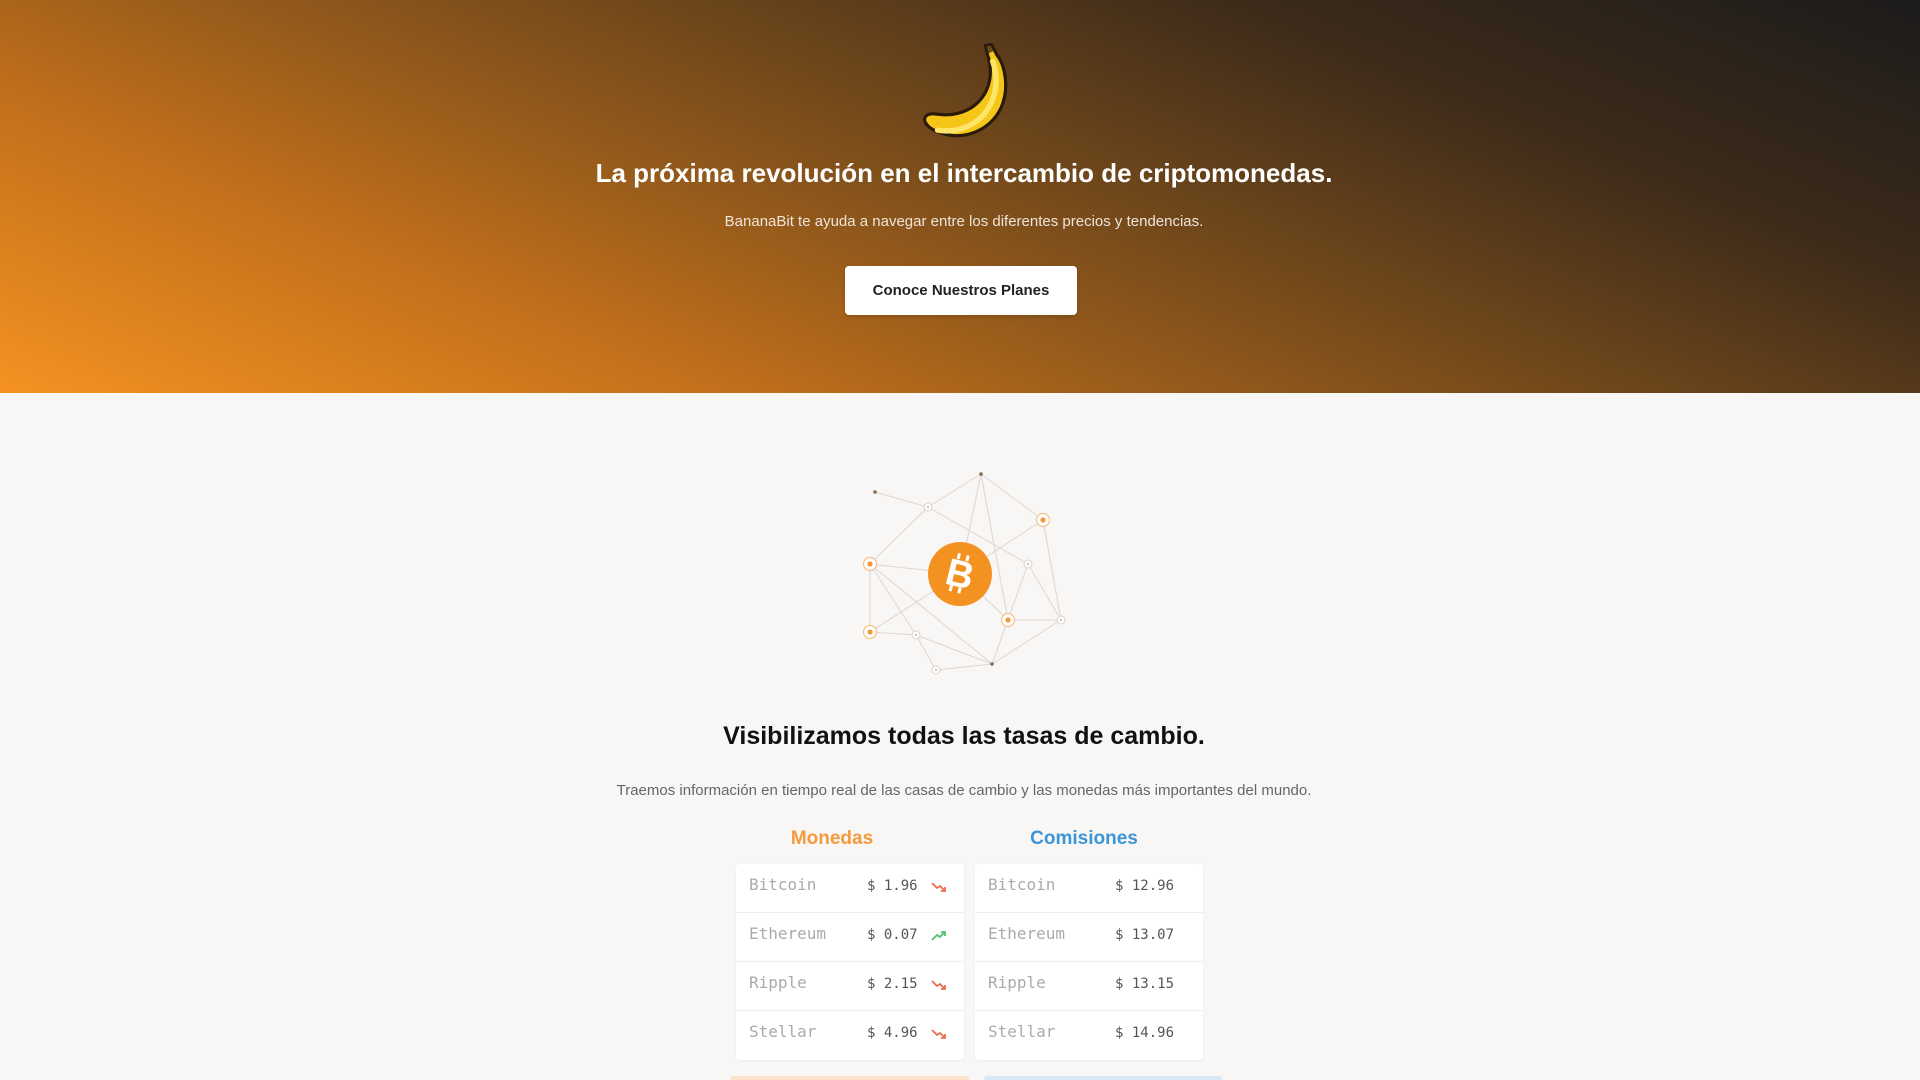  Describe the element at coordinates (1089, 986) in the screenshot. I see `table-row: Ripple $ 13.15` at that location.